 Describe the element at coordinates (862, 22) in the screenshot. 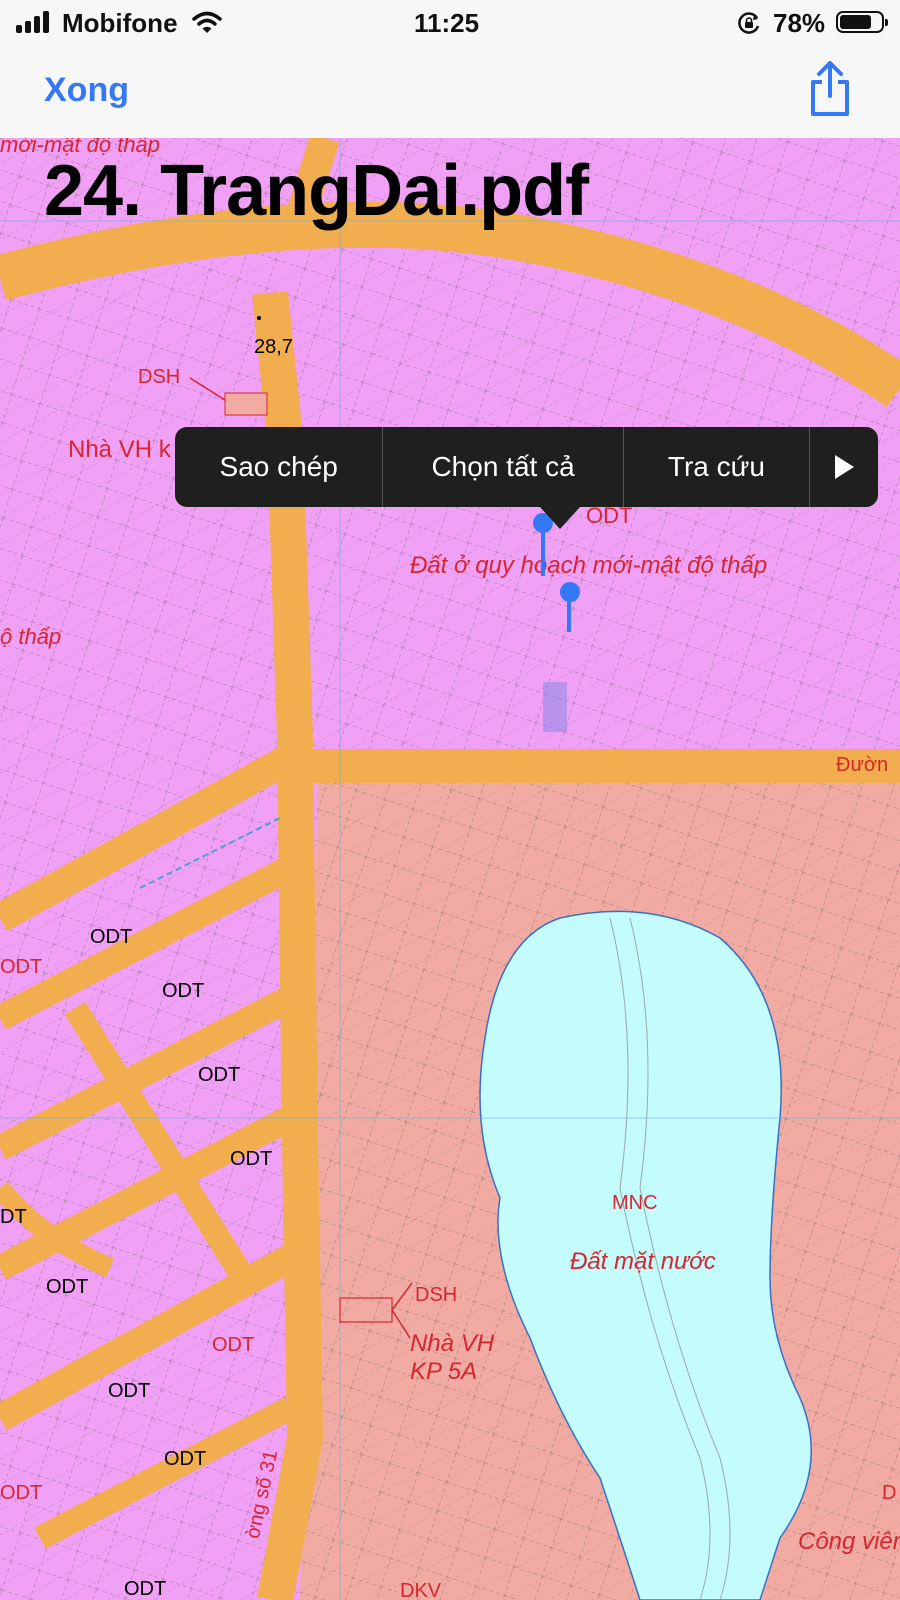

I see `battery-icon` at that location.